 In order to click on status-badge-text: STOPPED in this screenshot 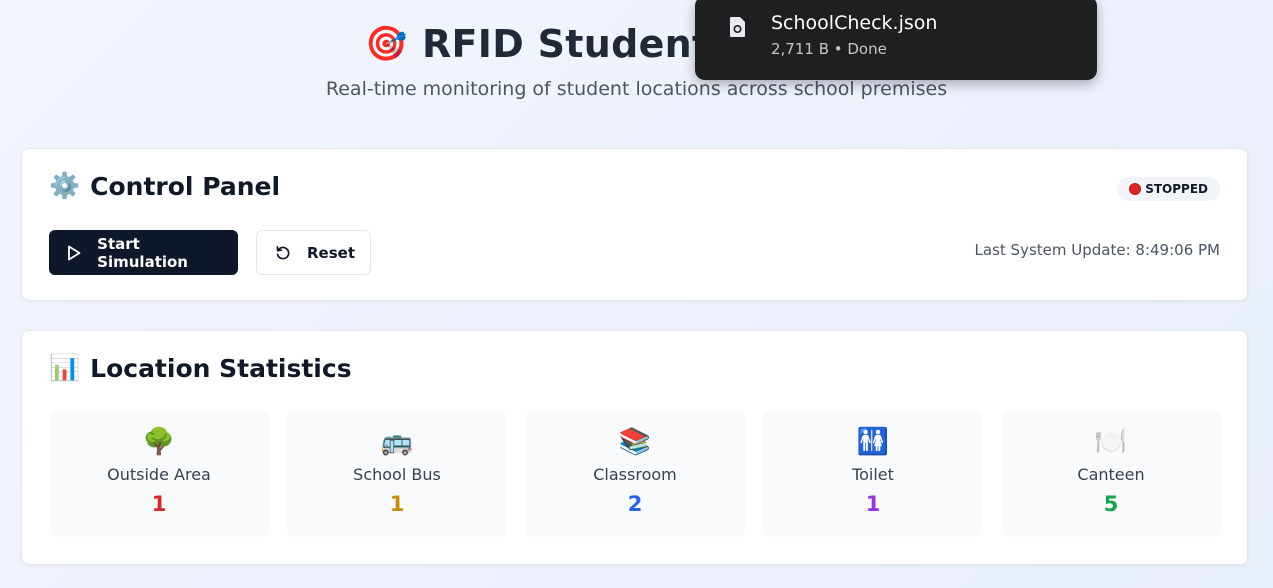, I will do `click(1176, 189)`.